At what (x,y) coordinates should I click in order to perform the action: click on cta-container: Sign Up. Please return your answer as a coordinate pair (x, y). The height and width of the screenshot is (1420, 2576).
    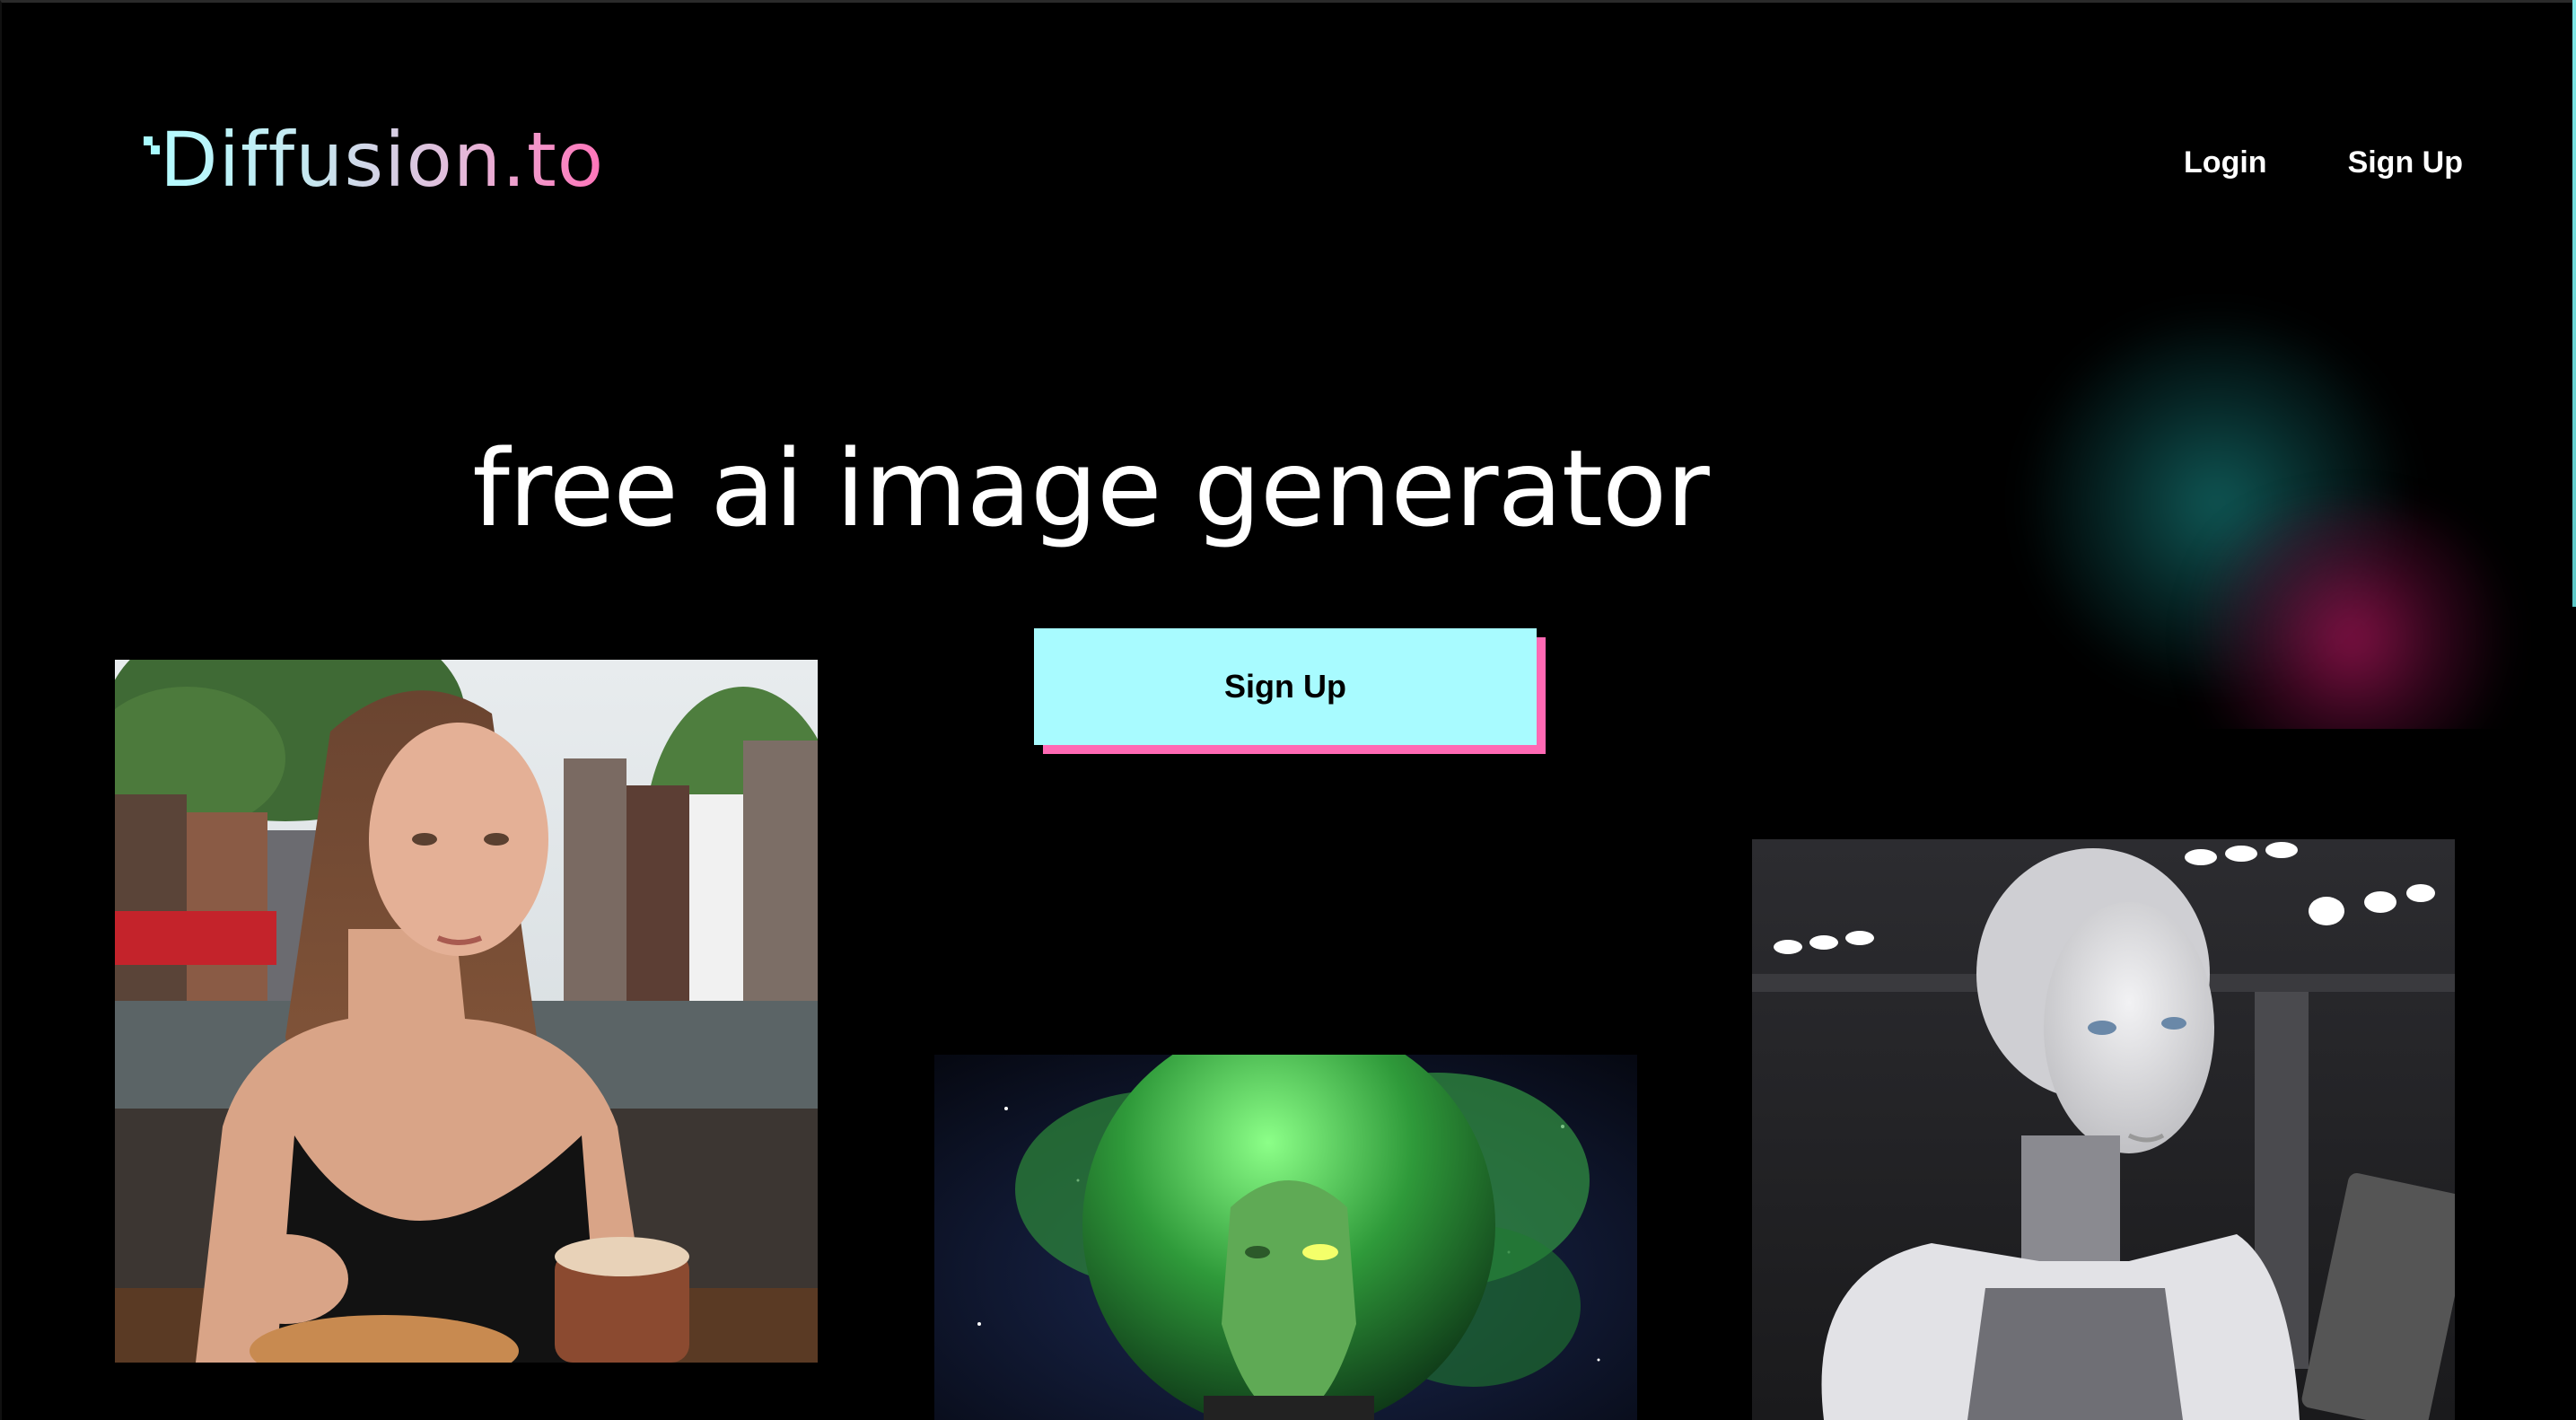
    Looking at the image, I should click on (1290, 691).